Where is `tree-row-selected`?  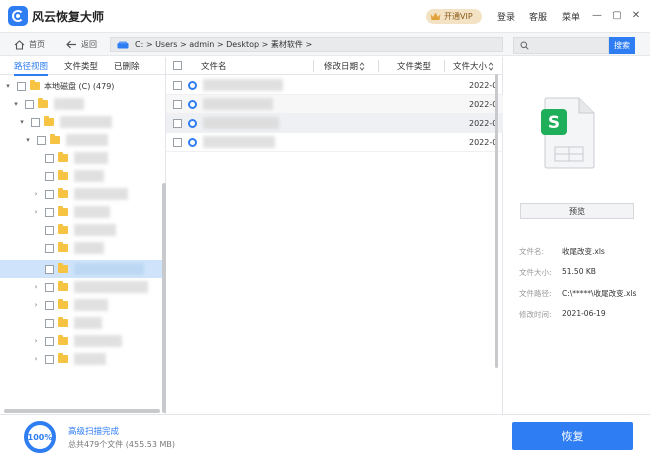
tree-row-selected is located at coordinates (81, 269).